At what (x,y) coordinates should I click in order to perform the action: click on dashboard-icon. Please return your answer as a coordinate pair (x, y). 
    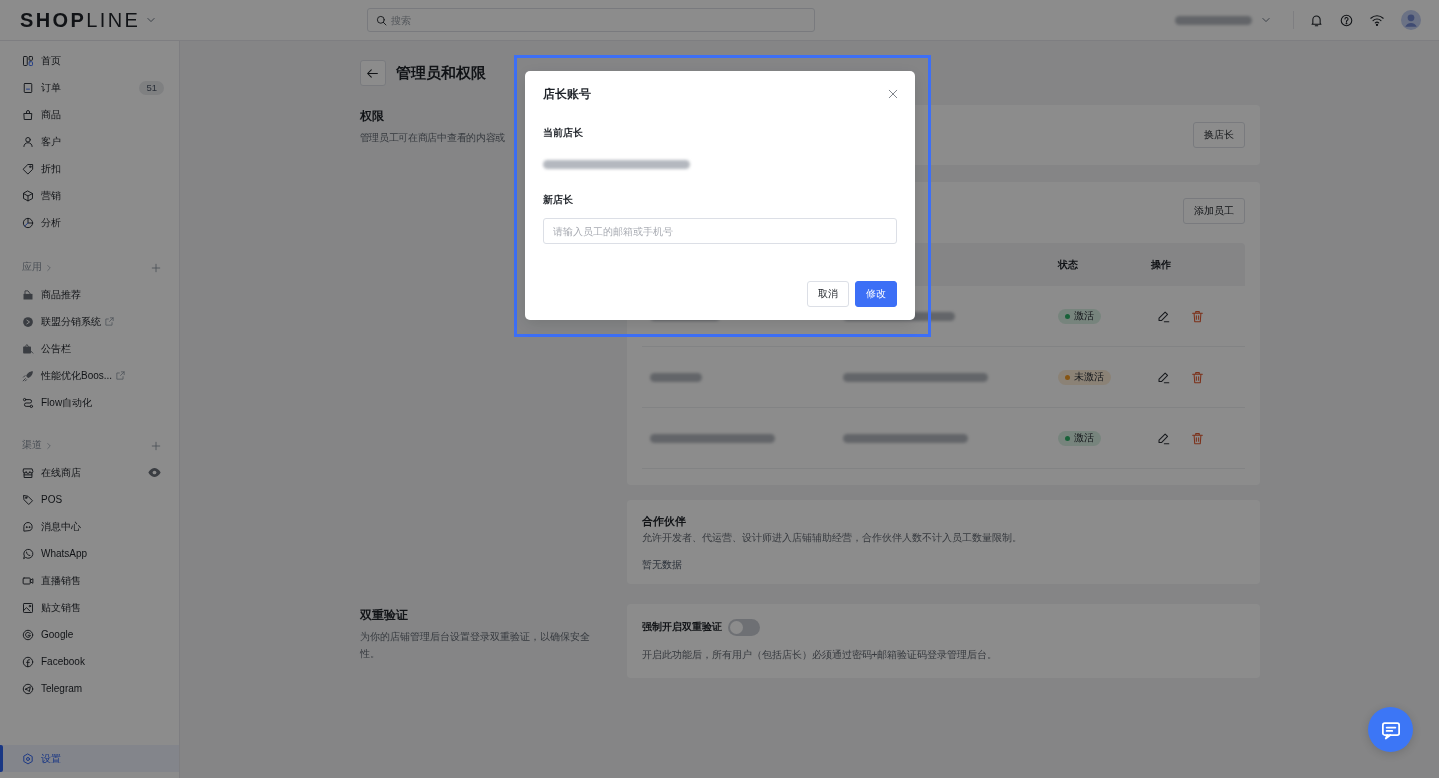
    Looking at the image, I should click on (28, 60).